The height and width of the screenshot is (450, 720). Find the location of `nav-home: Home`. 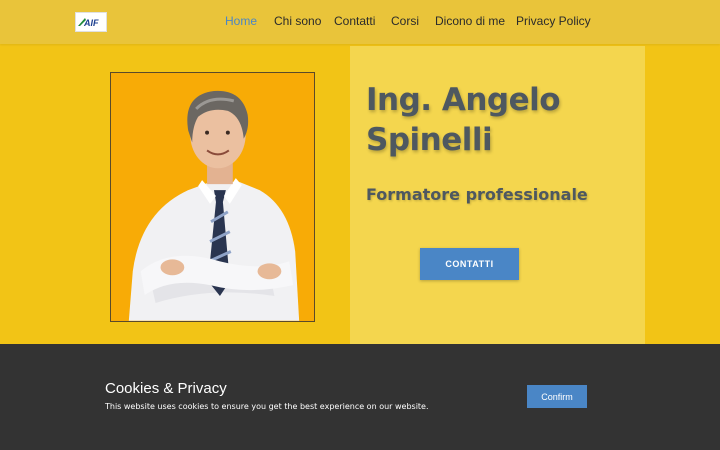

nav-home: Home is located at coordinates (241, 21).